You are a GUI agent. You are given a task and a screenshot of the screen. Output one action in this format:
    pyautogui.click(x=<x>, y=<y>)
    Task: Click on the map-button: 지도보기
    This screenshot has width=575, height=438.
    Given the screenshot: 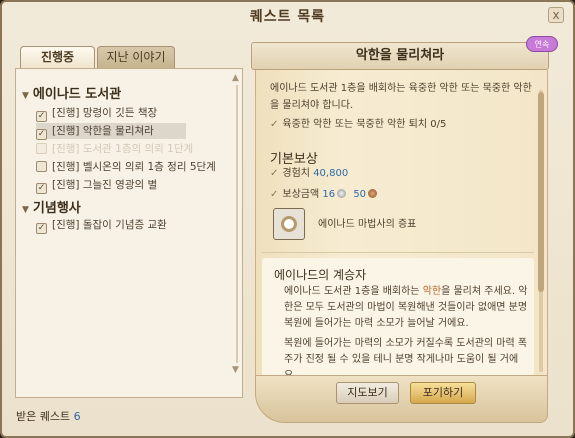 What is the action you would take?
    pyautogui.click(x=367, y=393)
    